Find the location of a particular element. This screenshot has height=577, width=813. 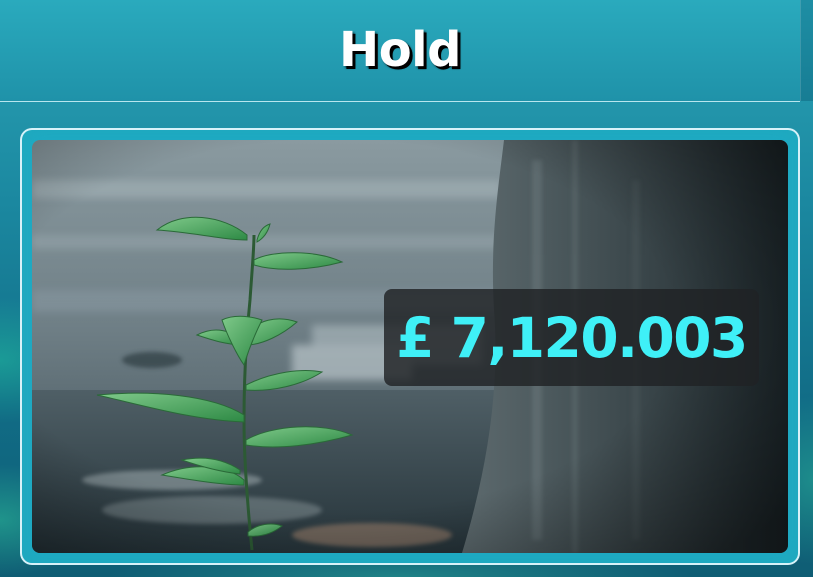

page-title: Hold is located at coordinates (400, 49).